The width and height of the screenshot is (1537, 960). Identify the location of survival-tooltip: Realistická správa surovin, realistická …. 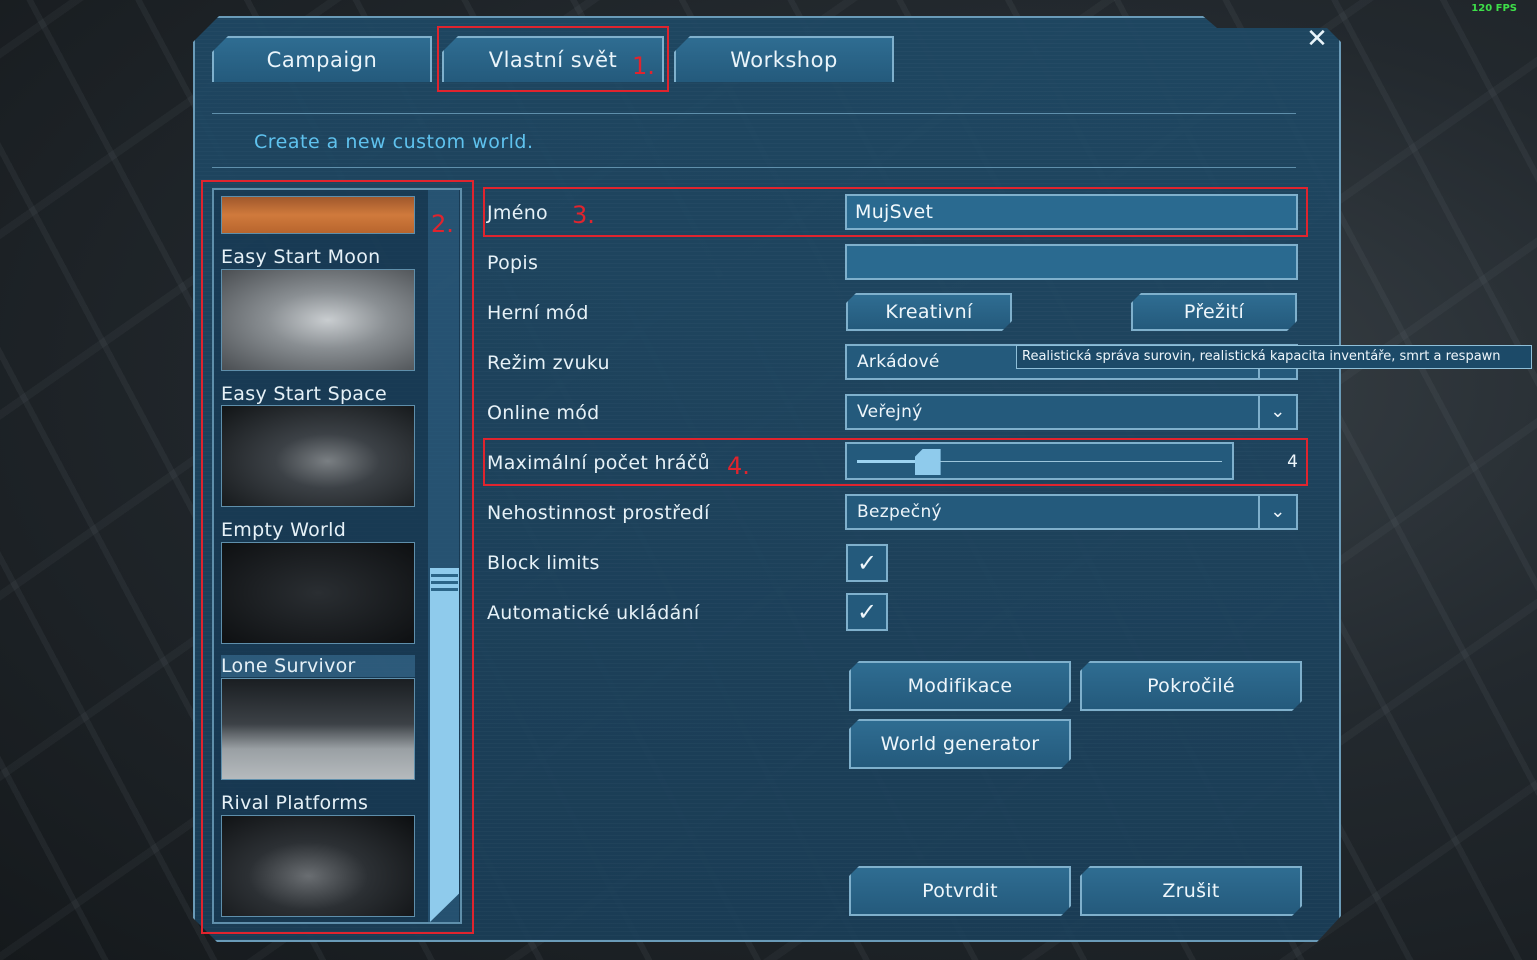
(1274, 357).